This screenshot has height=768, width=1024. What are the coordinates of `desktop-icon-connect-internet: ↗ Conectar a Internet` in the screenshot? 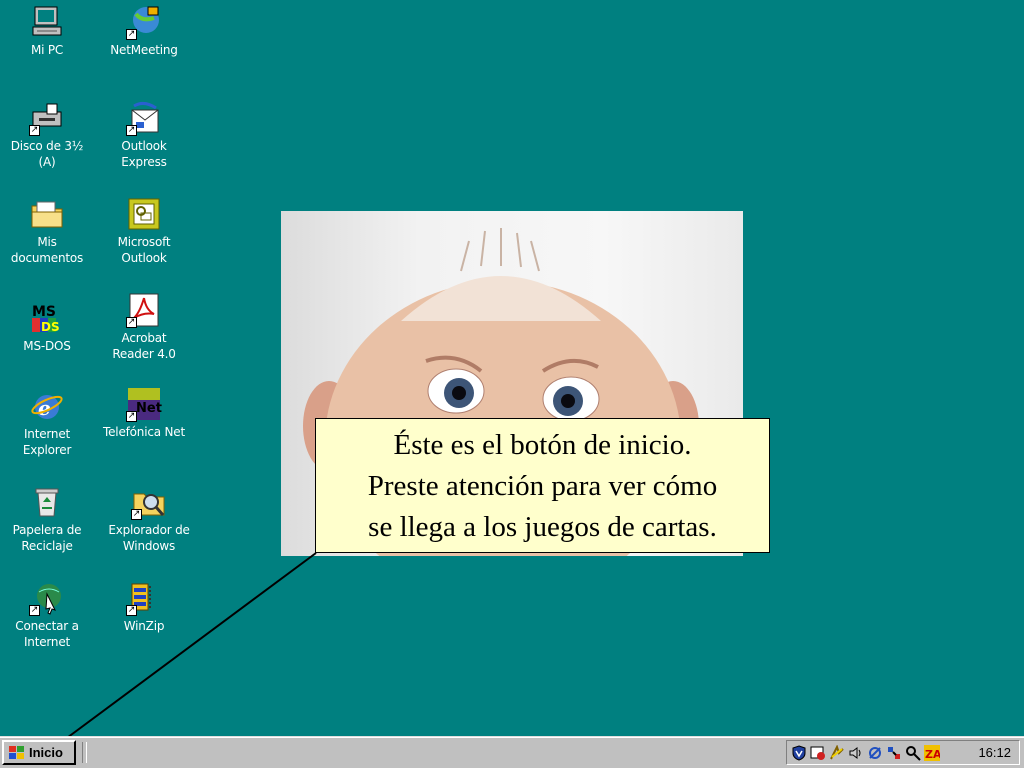 It's located at (47, 615).